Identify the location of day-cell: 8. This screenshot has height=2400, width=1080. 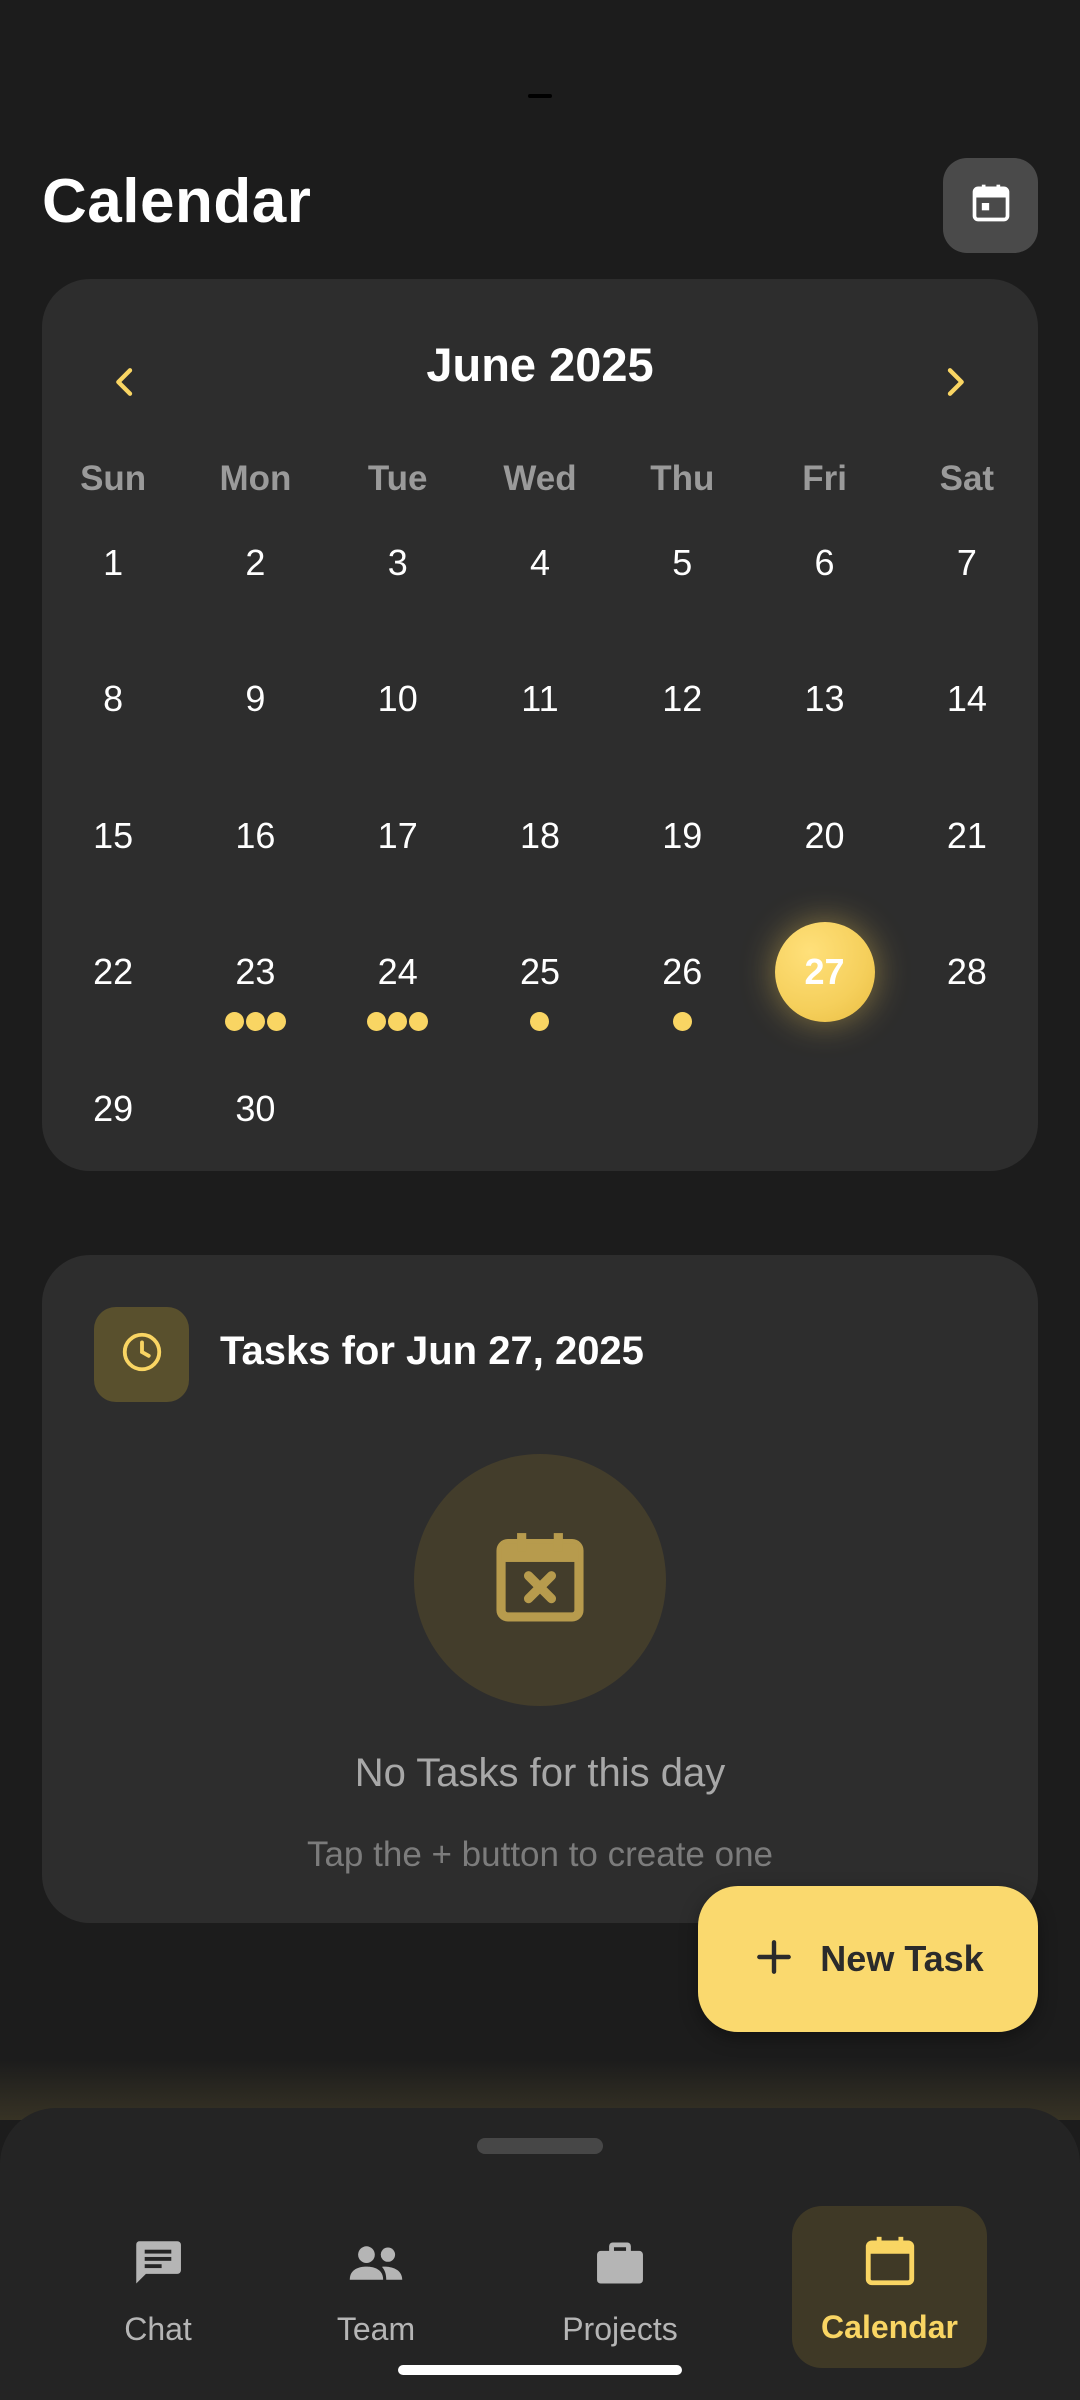
(113, 717).